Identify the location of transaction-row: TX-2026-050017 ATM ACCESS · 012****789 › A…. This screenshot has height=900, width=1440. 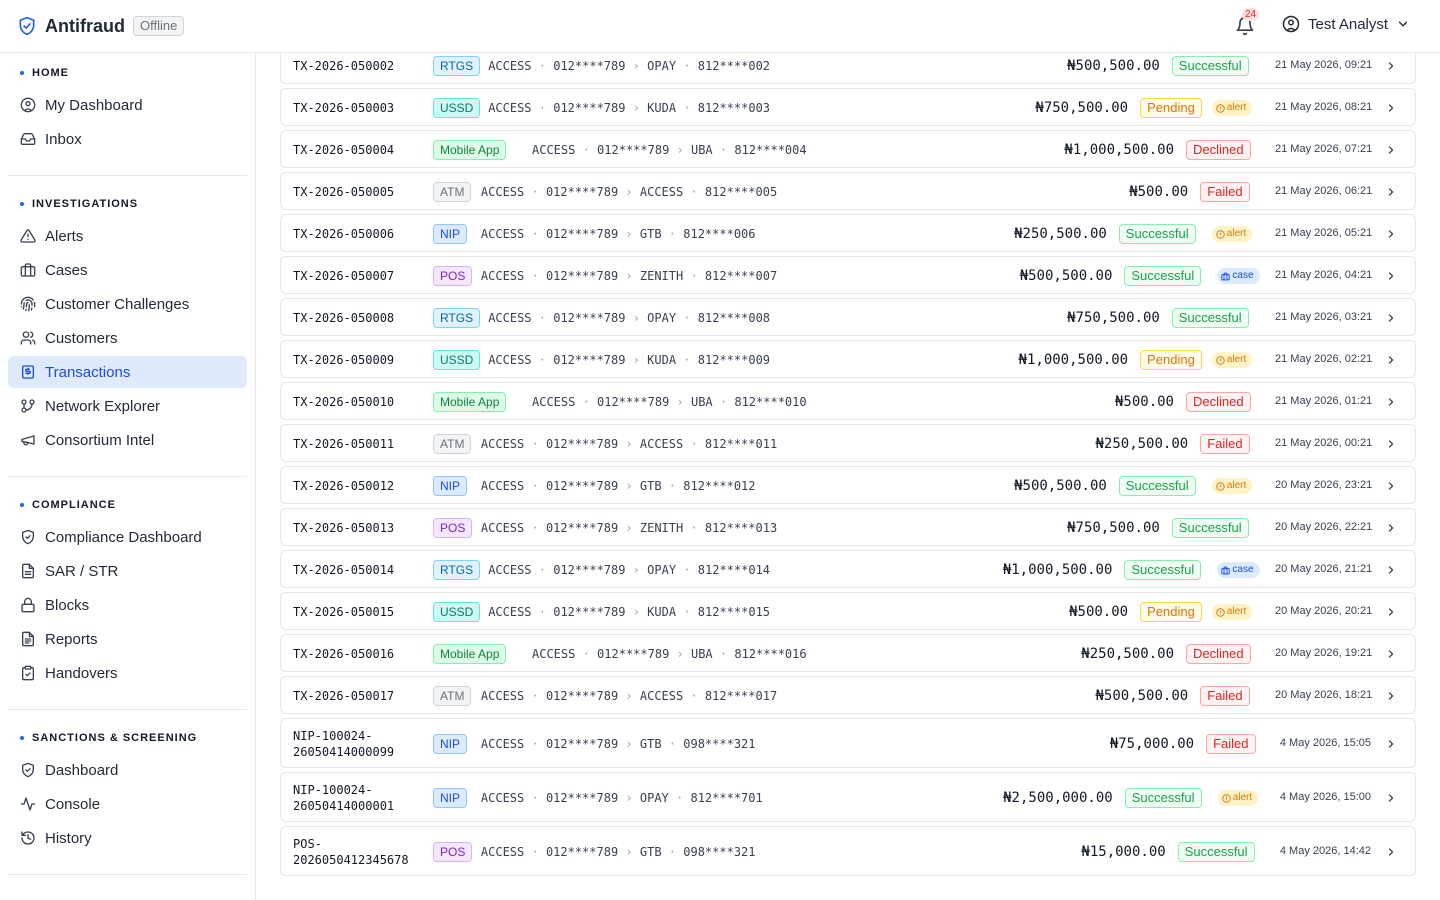
(848, 695).